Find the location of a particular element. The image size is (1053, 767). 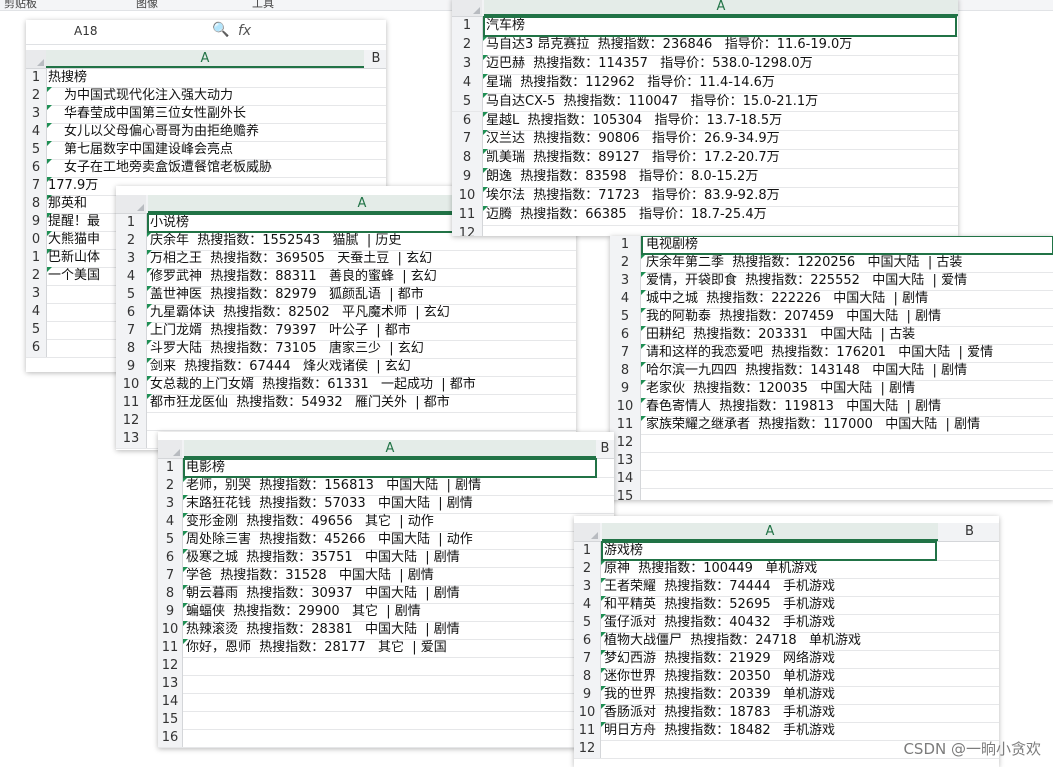

data-cell: 蝙蝠侠 热搜指数：29900 其它 | 剧情 is located at coordinates (391, 612).